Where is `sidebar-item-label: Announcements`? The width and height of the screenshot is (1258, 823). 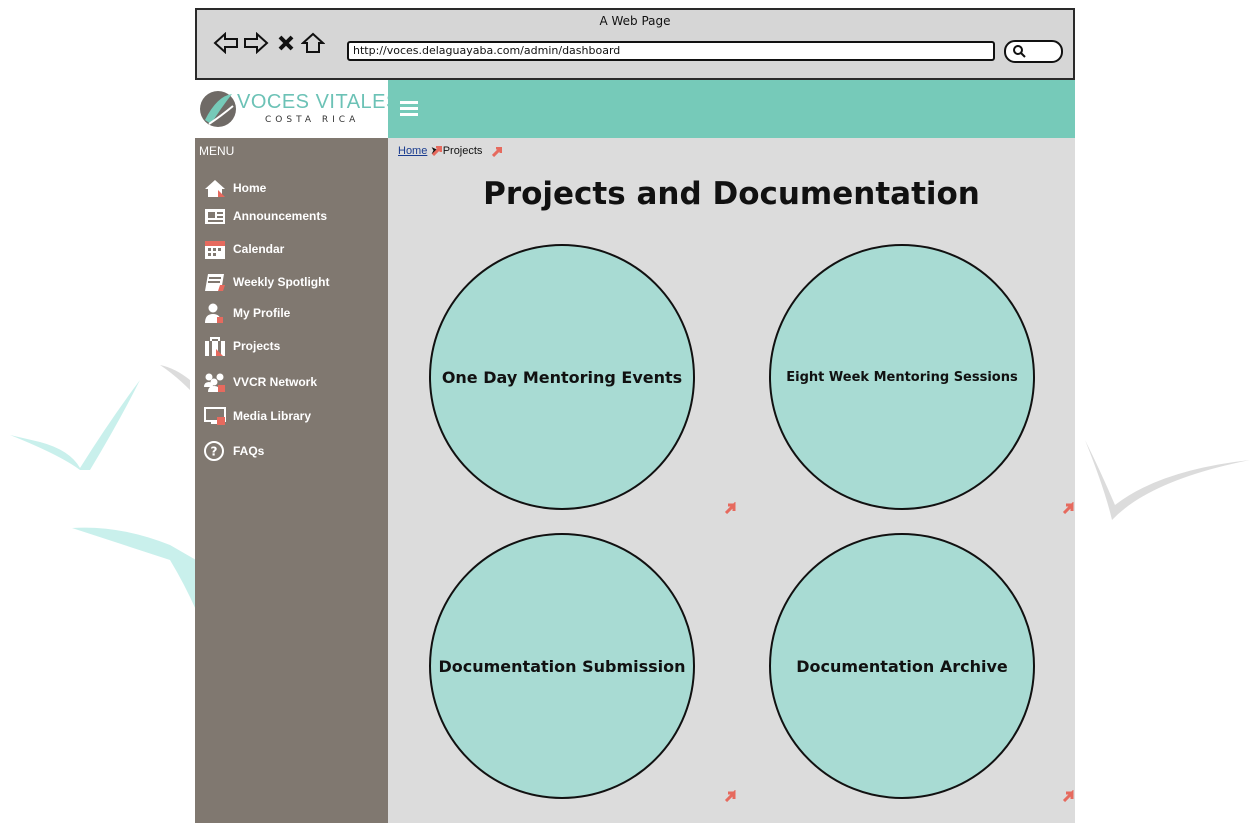 sidebar-item-label: Announcements is located at coordinates (280, 216).